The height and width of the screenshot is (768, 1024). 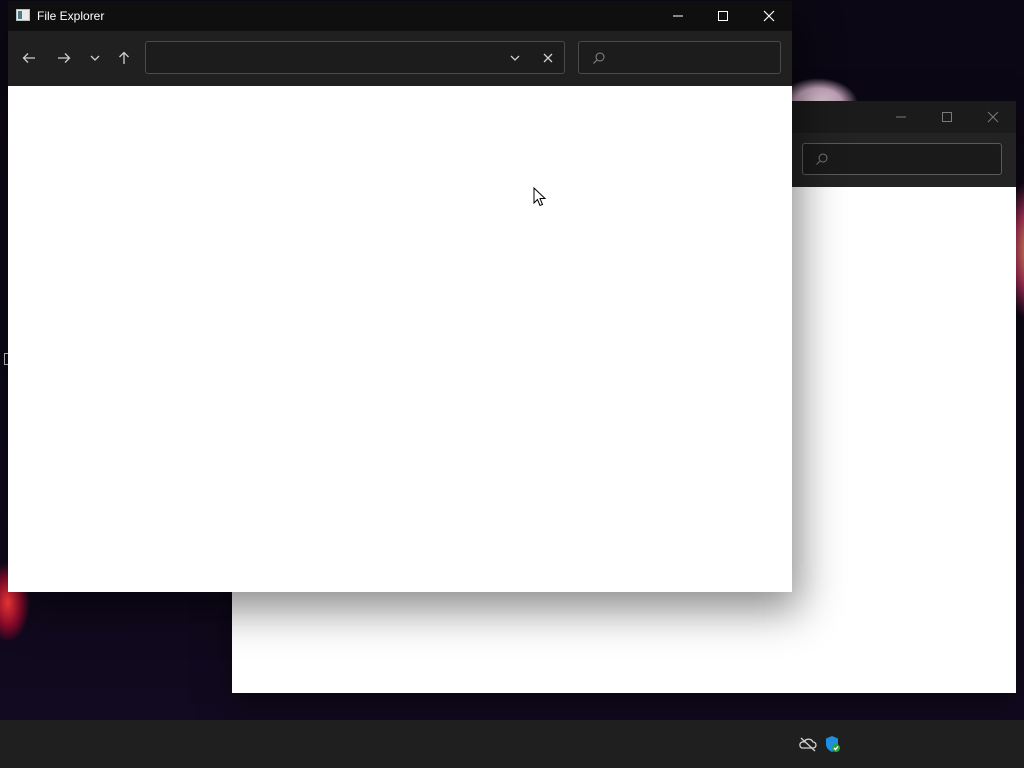 I want to click on background-maximize-button, so click(x=947, y=117).